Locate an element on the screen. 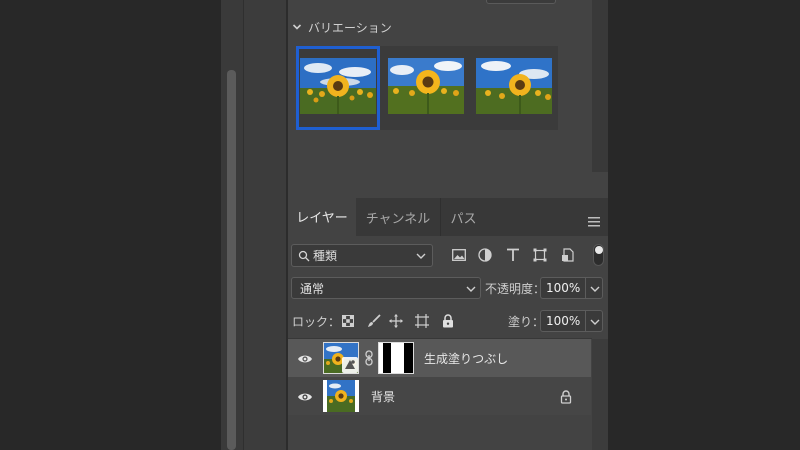  properties-scrollbar is located at coordinates (600, 86).